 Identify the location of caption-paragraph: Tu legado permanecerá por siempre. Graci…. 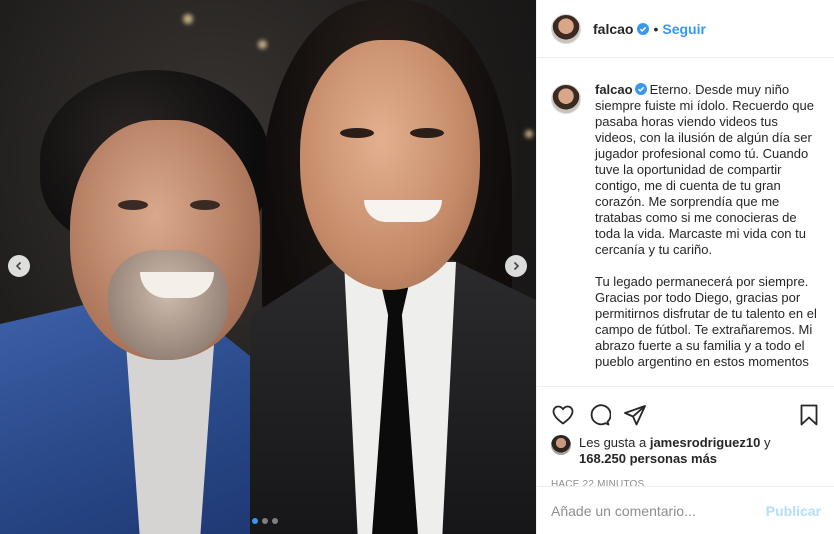
(706, 321).